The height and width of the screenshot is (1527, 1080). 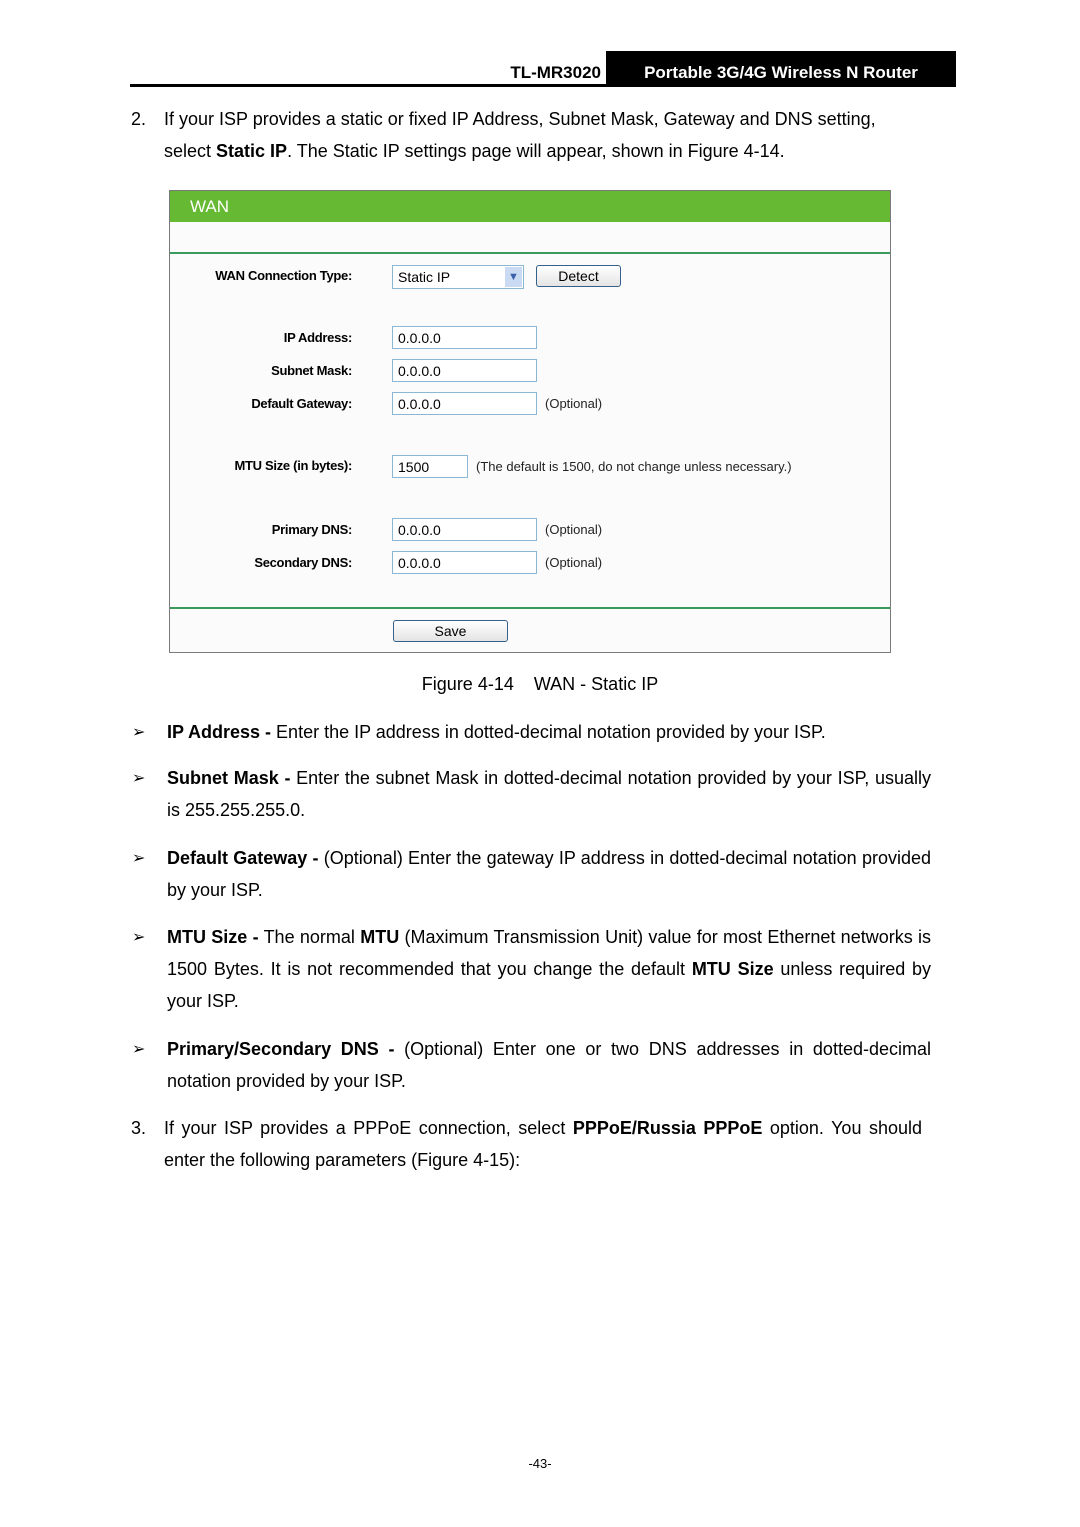 I want to click on model-name: TL-MR3020, so click(x=555, y=72).